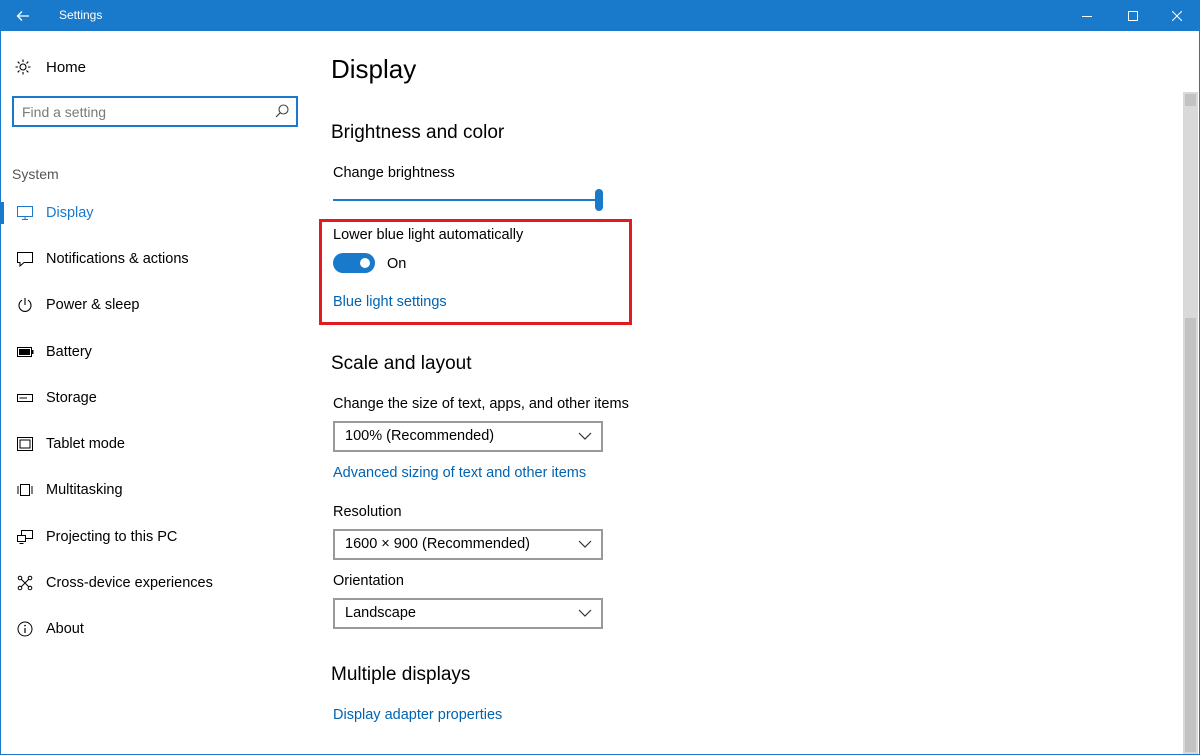 This screenshot has height=755, width=1200. I want to click on blue-light-settings-link: Blue light settings, so click(390, 302).